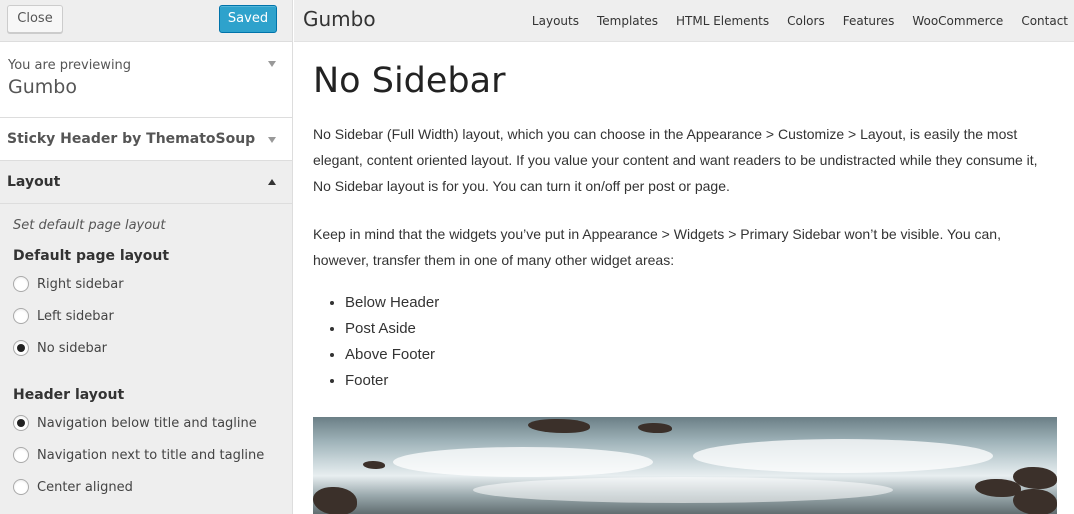 The image size is (1074, 514). What do you see at coordinates (701, 303) in the screenshot?
I see `list-item: Below Header` at bounding box center [701, 303].